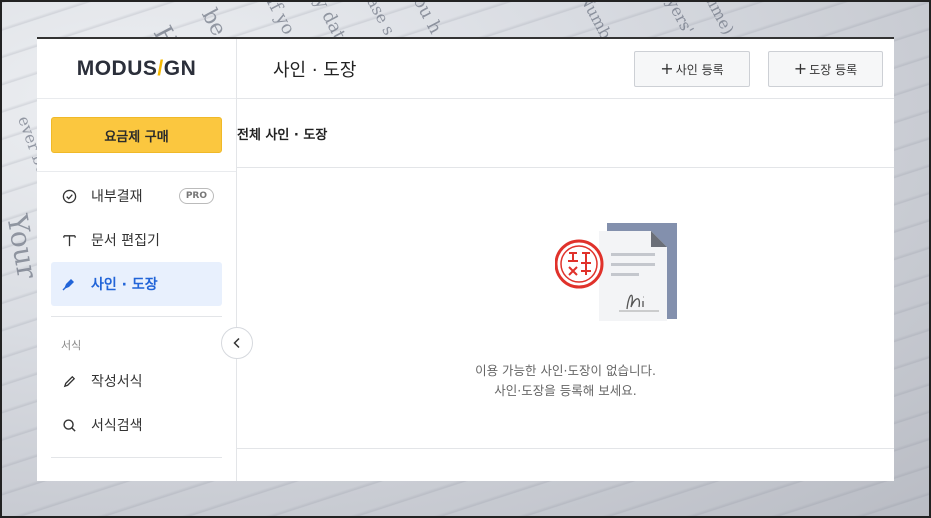  What do you see at coordinates (565, 69) in the screenshot?
I see `page-header: 사인 · 도장 + 사인 등록 + 도장 등록` at bounding box center [565, 69].